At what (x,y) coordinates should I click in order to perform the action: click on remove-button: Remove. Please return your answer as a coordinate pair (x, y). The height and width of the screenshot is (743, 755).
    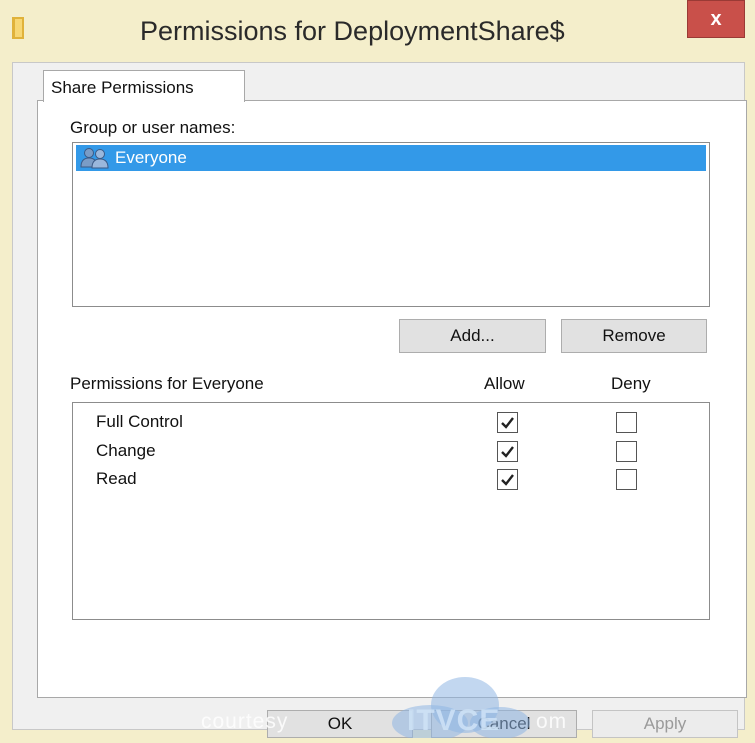
    Looking at the image, I should click on (634, 336).